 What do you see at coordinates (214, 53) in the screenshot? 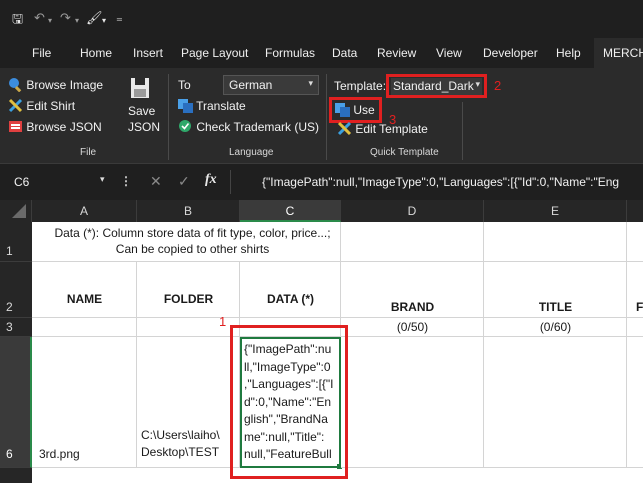
I see `menu-page-layout: Page Layout` at bounding box center [214, 53].